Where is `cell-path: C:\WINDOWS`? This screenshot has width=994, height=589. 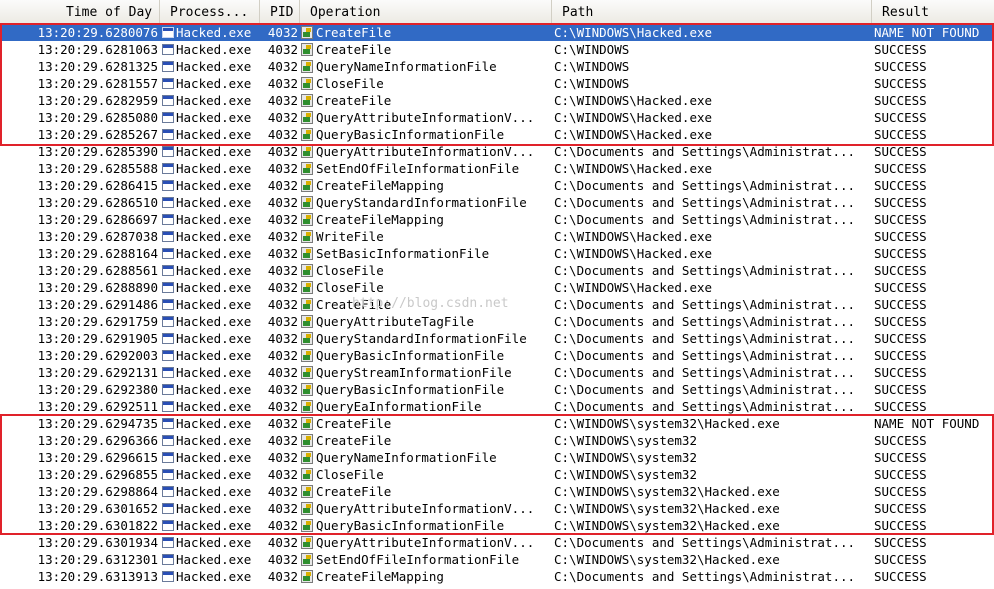 cell-path: C:\WINDOWS is located at coordinates (592, 83).